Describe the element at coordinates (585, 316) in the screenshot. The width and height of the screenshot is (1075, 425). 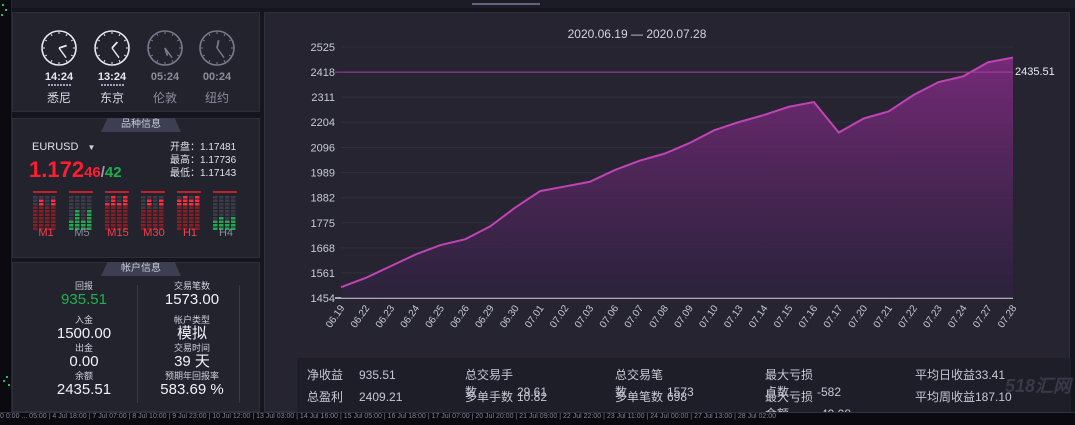
I see `x-tick-label: 07.03` at that location.